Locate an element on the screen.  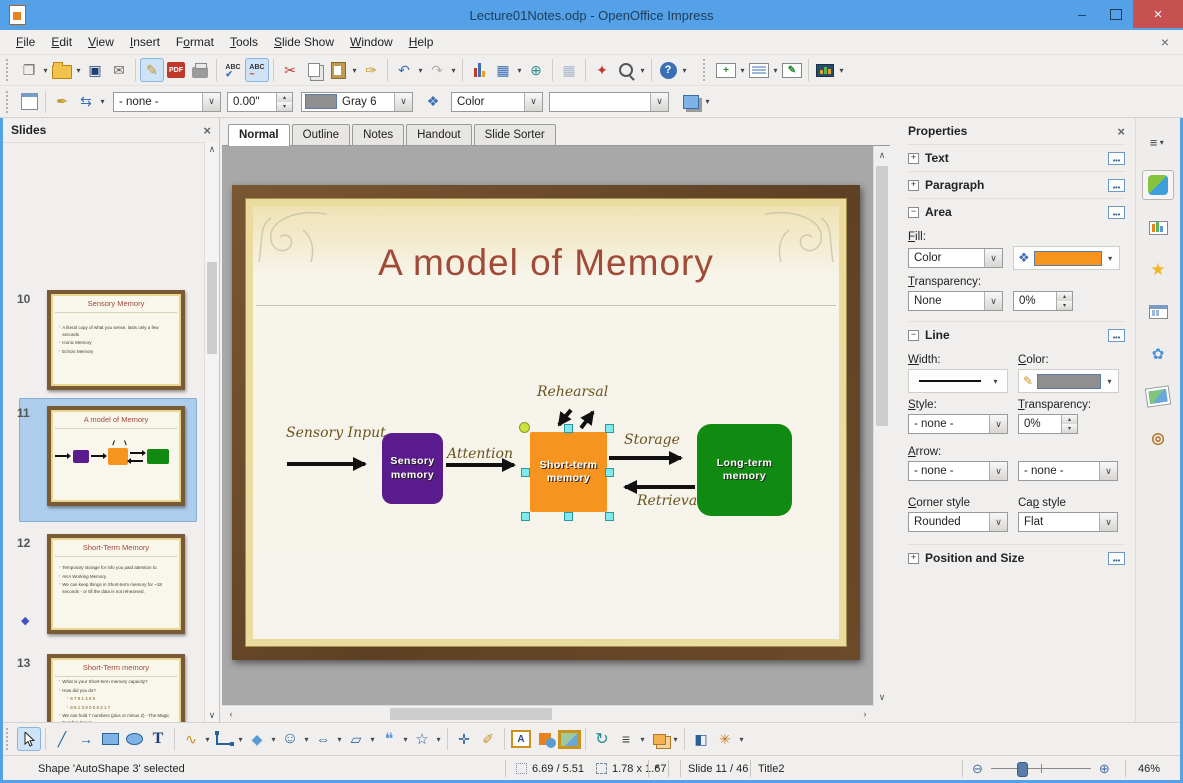
ellipse-tool is located at coordinates (134, 739).